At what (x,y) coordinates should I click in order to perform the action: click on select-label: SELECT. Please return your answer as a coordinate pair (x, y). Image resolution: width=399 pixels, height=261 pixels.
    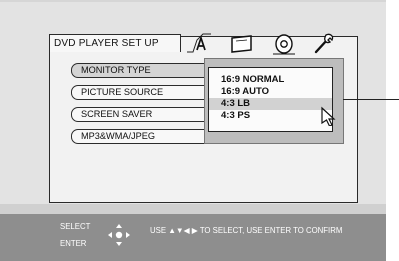
    Looking at the image, I should click on (75, 226).